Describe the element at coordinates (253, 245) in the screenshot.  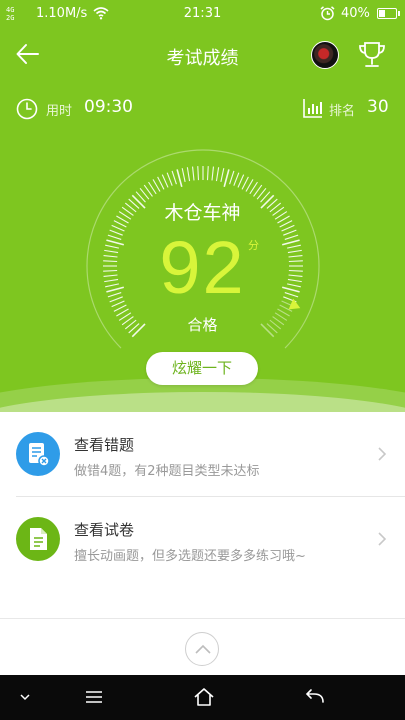
I see `score-unit: 分` at that location.